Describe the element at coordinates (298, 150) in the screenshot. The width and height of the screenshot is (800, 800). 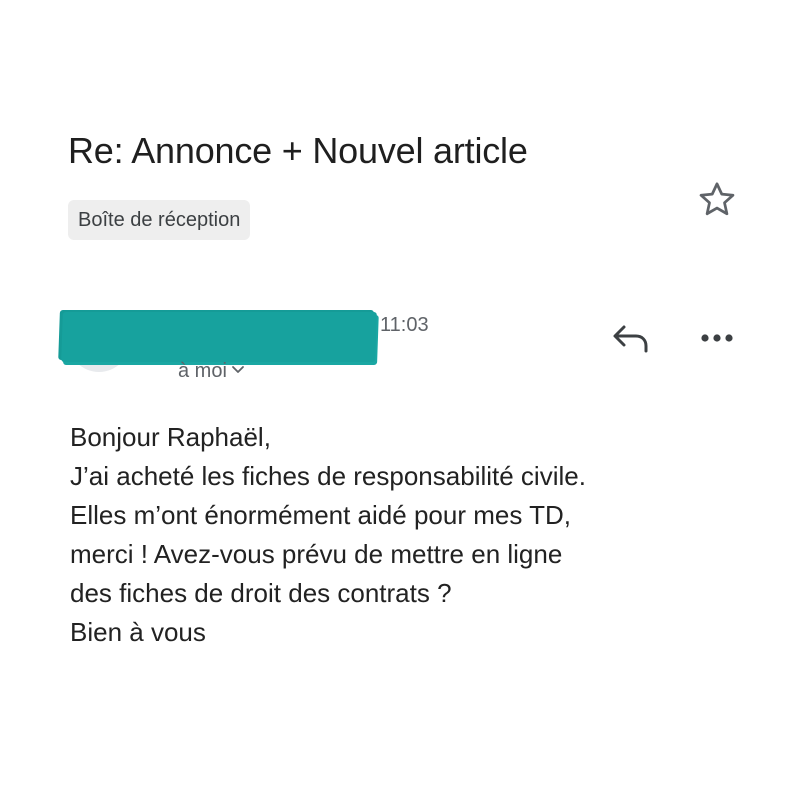
I see `email-subject: Re: Annonce + Nouvel article` at that location.